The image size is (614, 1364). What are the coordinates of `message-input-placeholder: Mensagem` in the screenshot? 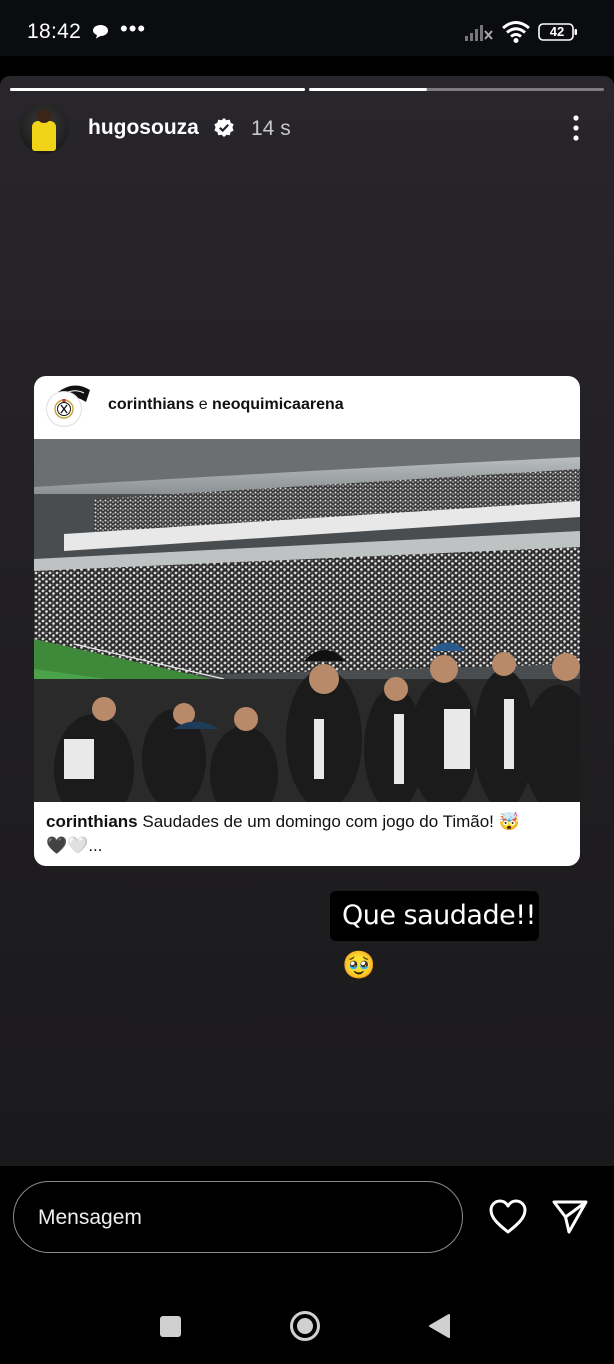 It's located at (90, 1217).